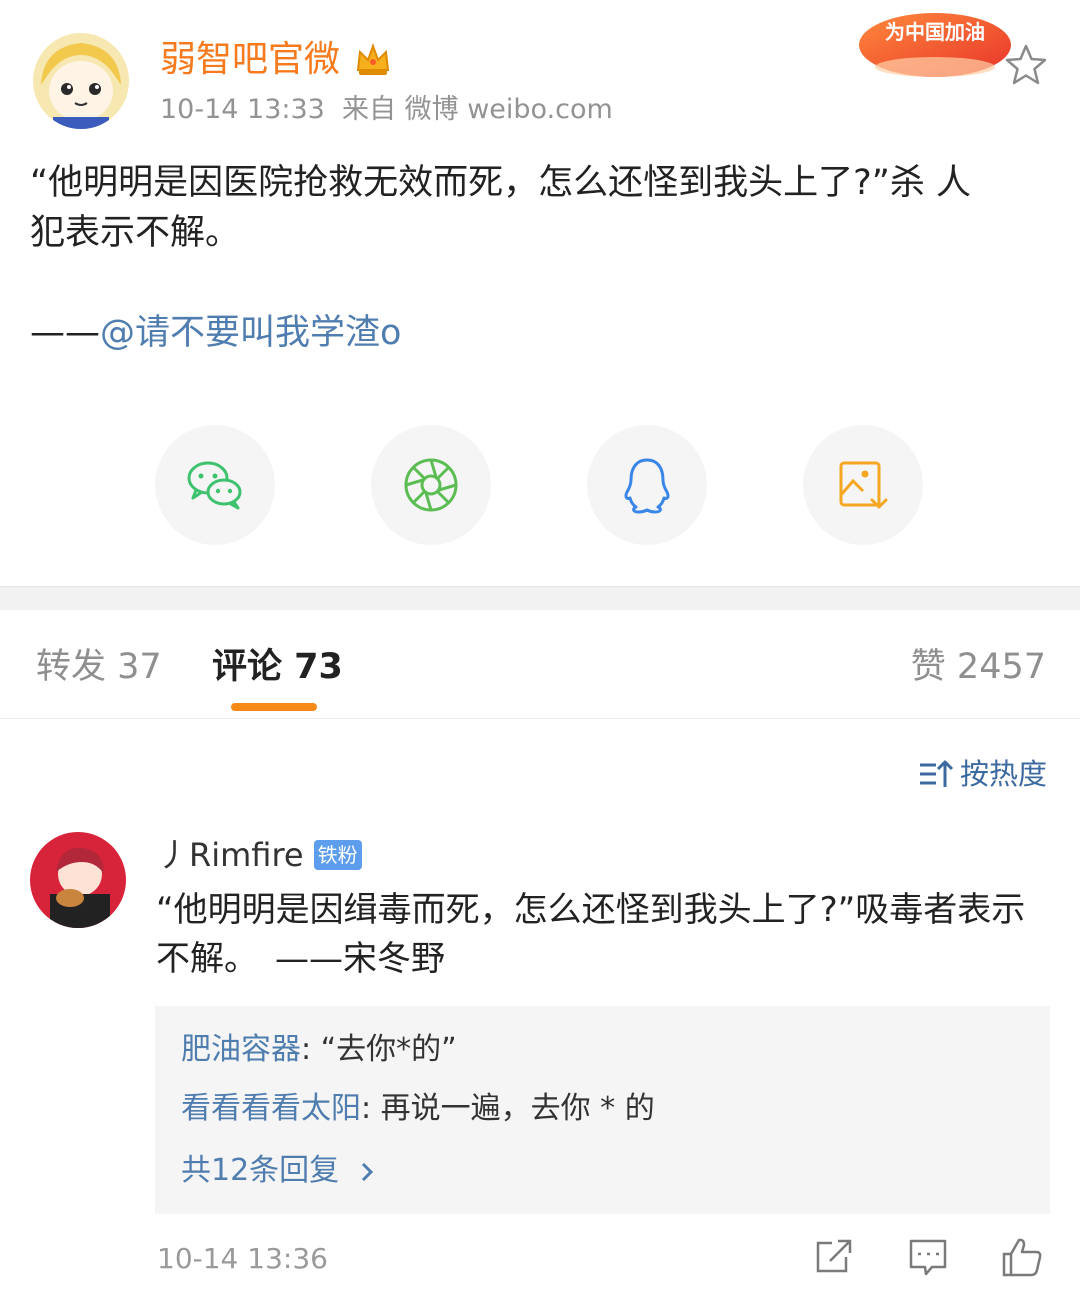  I want to click on reply-text: : “去你*的”, so click(379, 1049).